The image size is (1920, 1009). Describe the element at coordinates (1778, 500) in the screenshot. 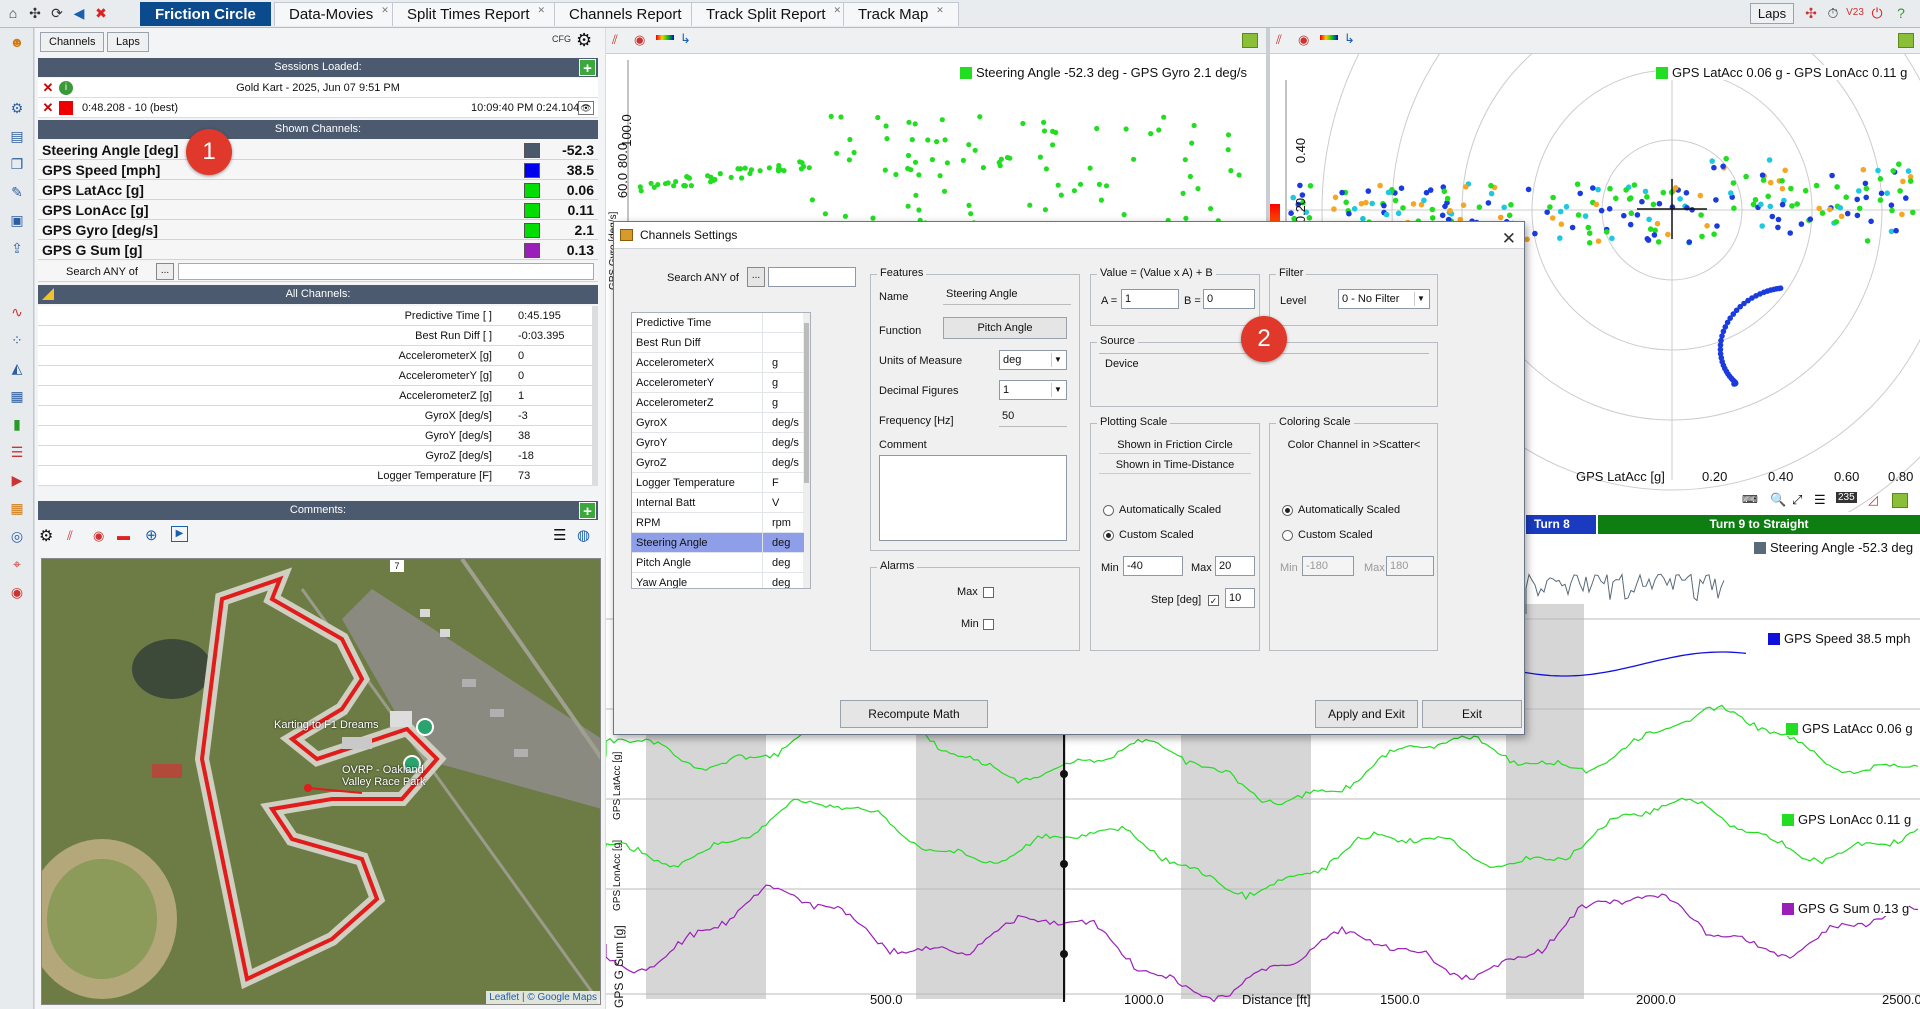

I see `td-zoom-icon: 🔍` at that location.